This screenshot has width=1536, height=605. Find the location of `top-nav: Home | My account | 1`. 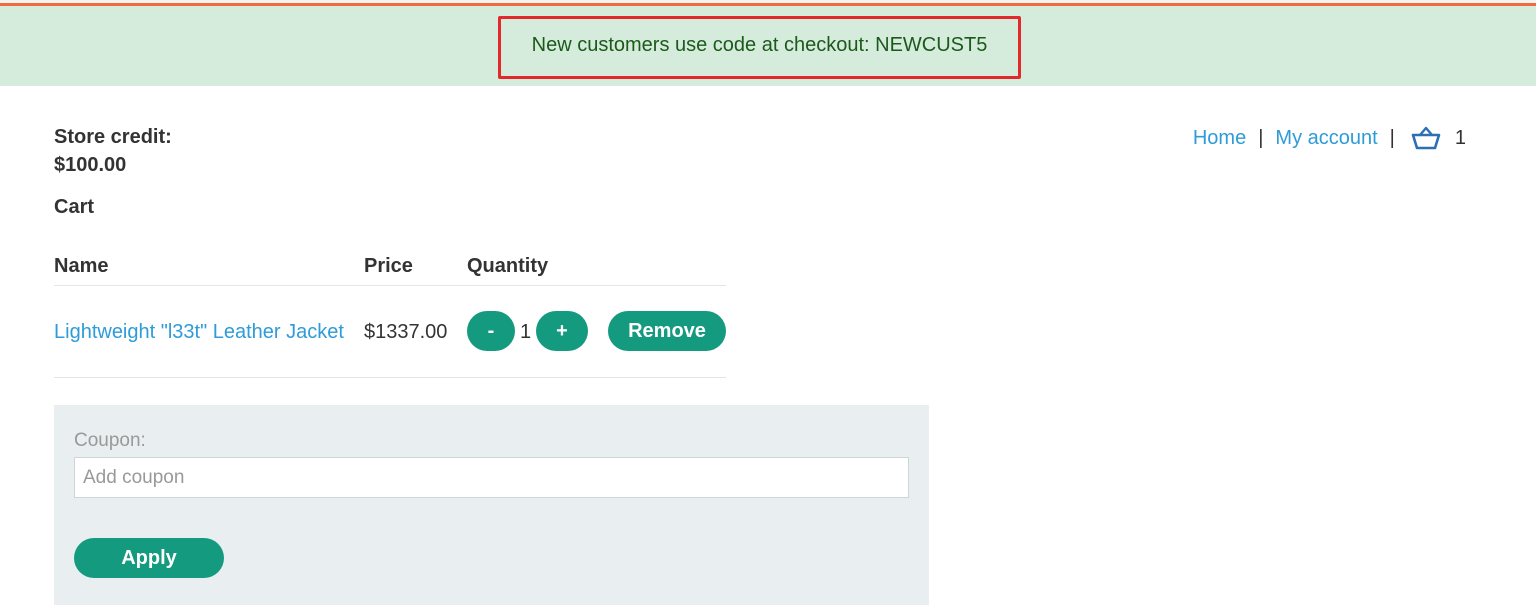

top-nav: Home | My account | 1 is located at coordinates (1329, 138).